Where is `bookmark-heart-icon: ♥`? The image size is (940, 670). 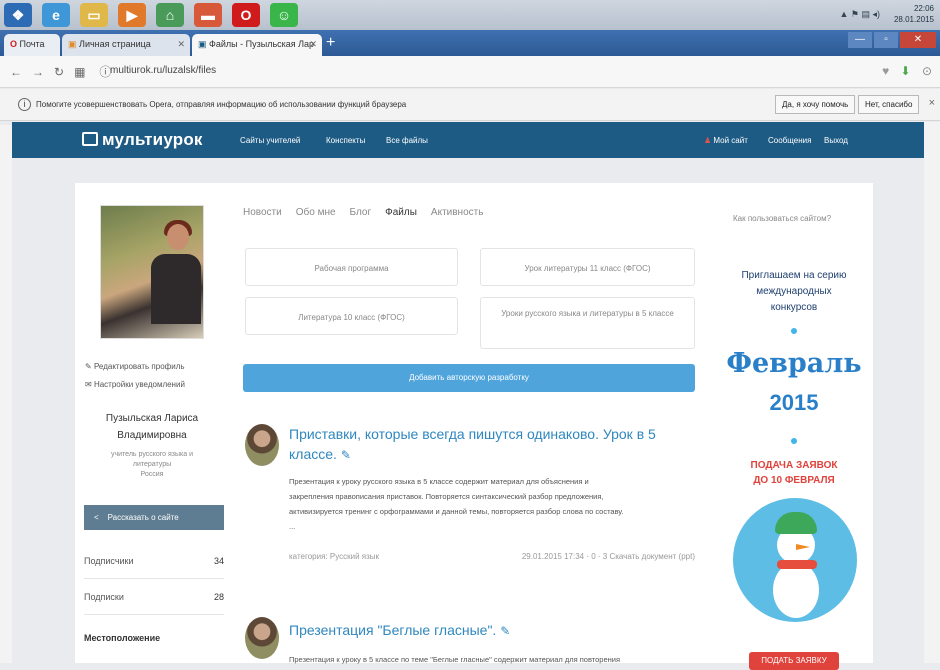 bookmark-heart-icon: ♥ is located at coordinates (885, 71).